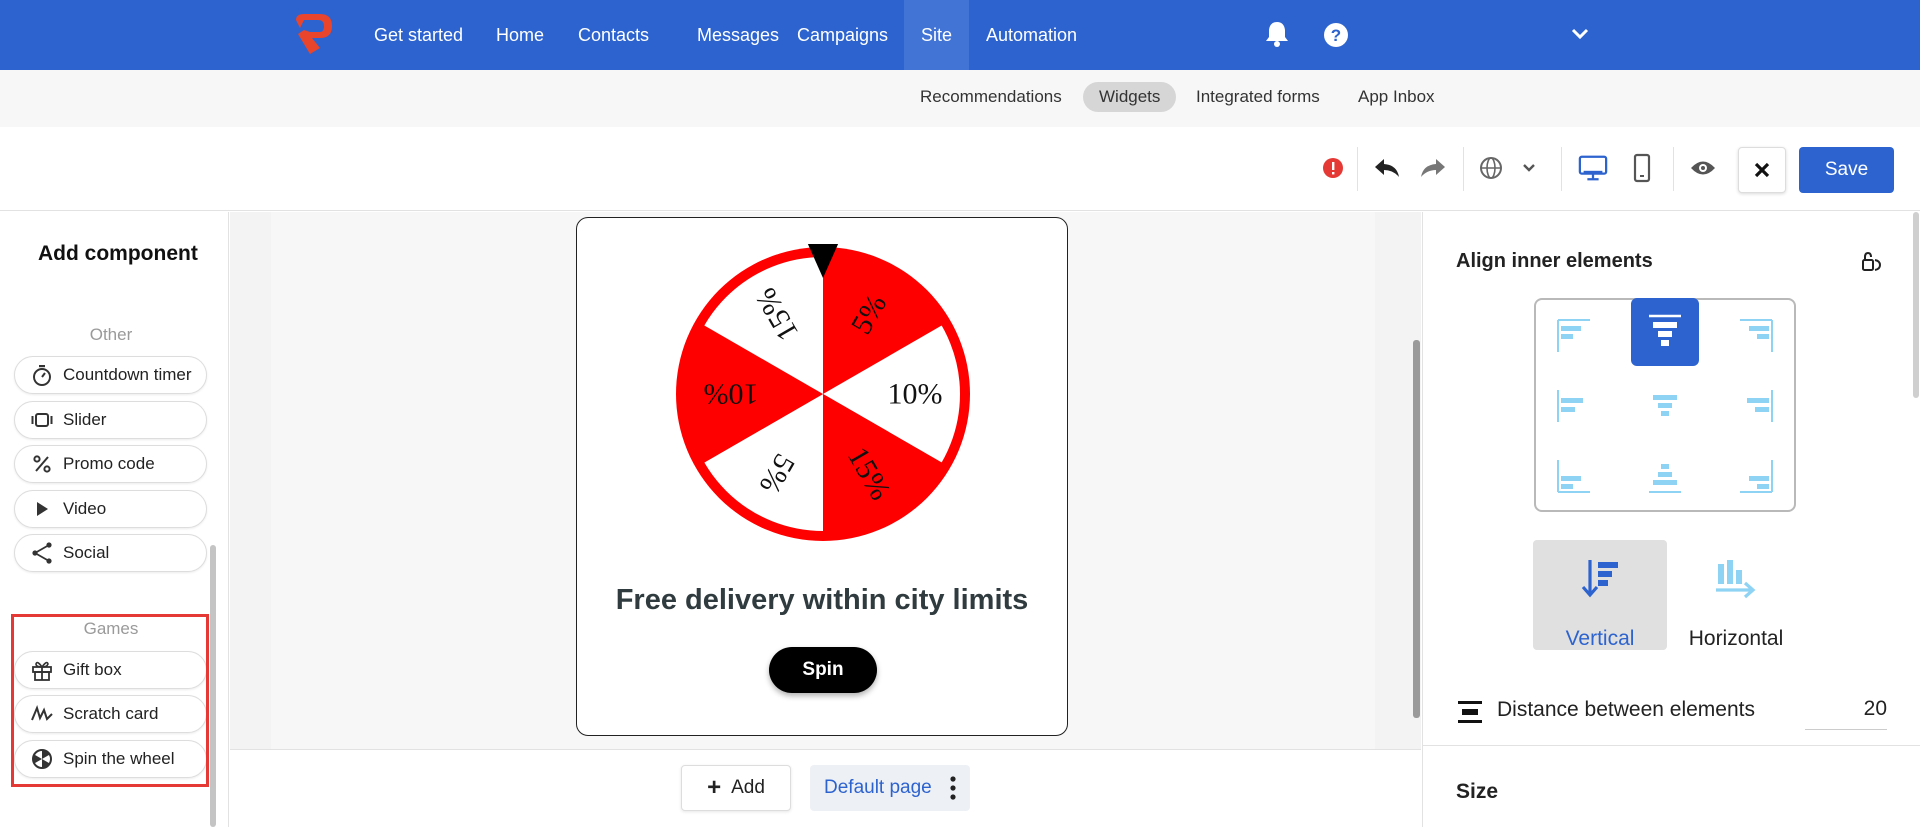 This screenshot has width=1920, height=827. What do you see at coordinates (1554, 261) in the screenshot?
I see `align-title: Align inner elements` at bounding box center [1554, 261].